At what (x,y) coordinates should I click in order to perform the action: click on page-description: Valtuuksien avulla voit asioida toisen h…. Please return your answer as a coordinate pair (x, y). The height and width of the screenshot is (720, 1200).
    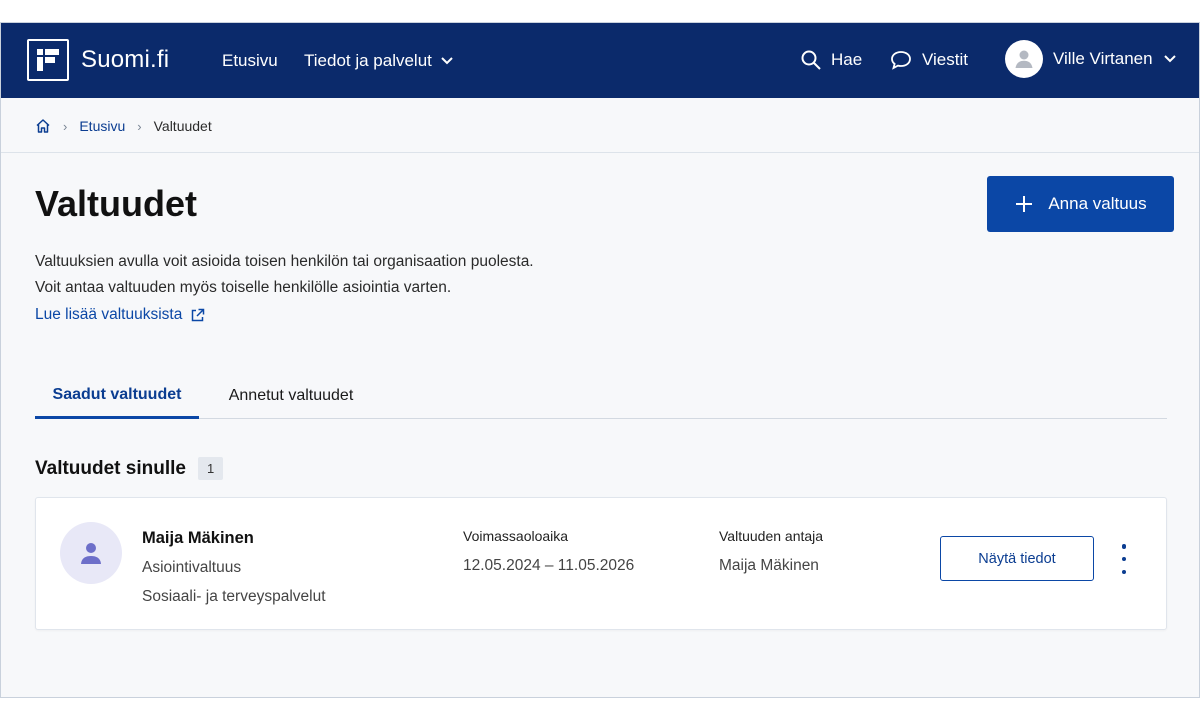
    Looking at the image, I should click on (284, 275).